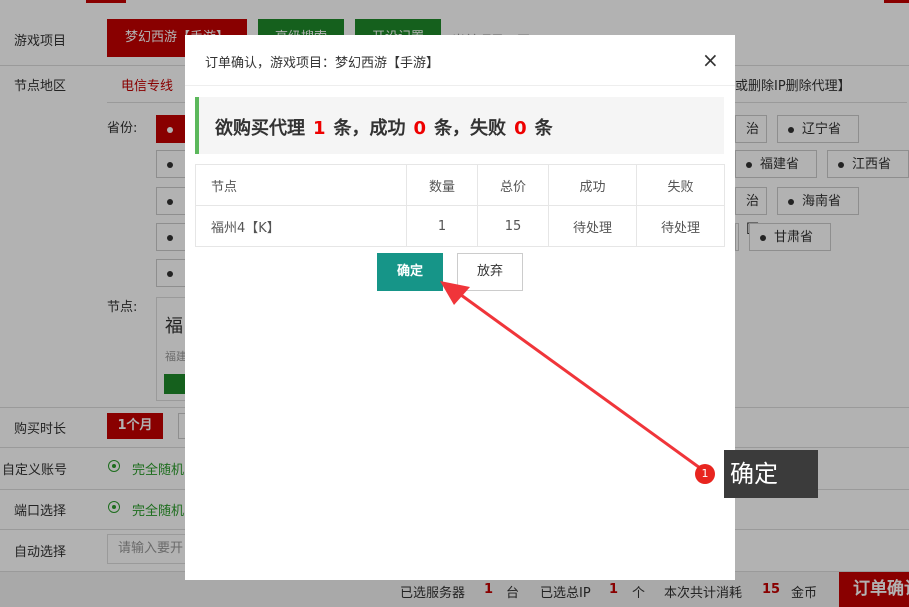 The height and width of the screenshot is (607, 909). Describe the element at coordinates (455, 293) in the screenshot. I see `arrow-head` at that location.